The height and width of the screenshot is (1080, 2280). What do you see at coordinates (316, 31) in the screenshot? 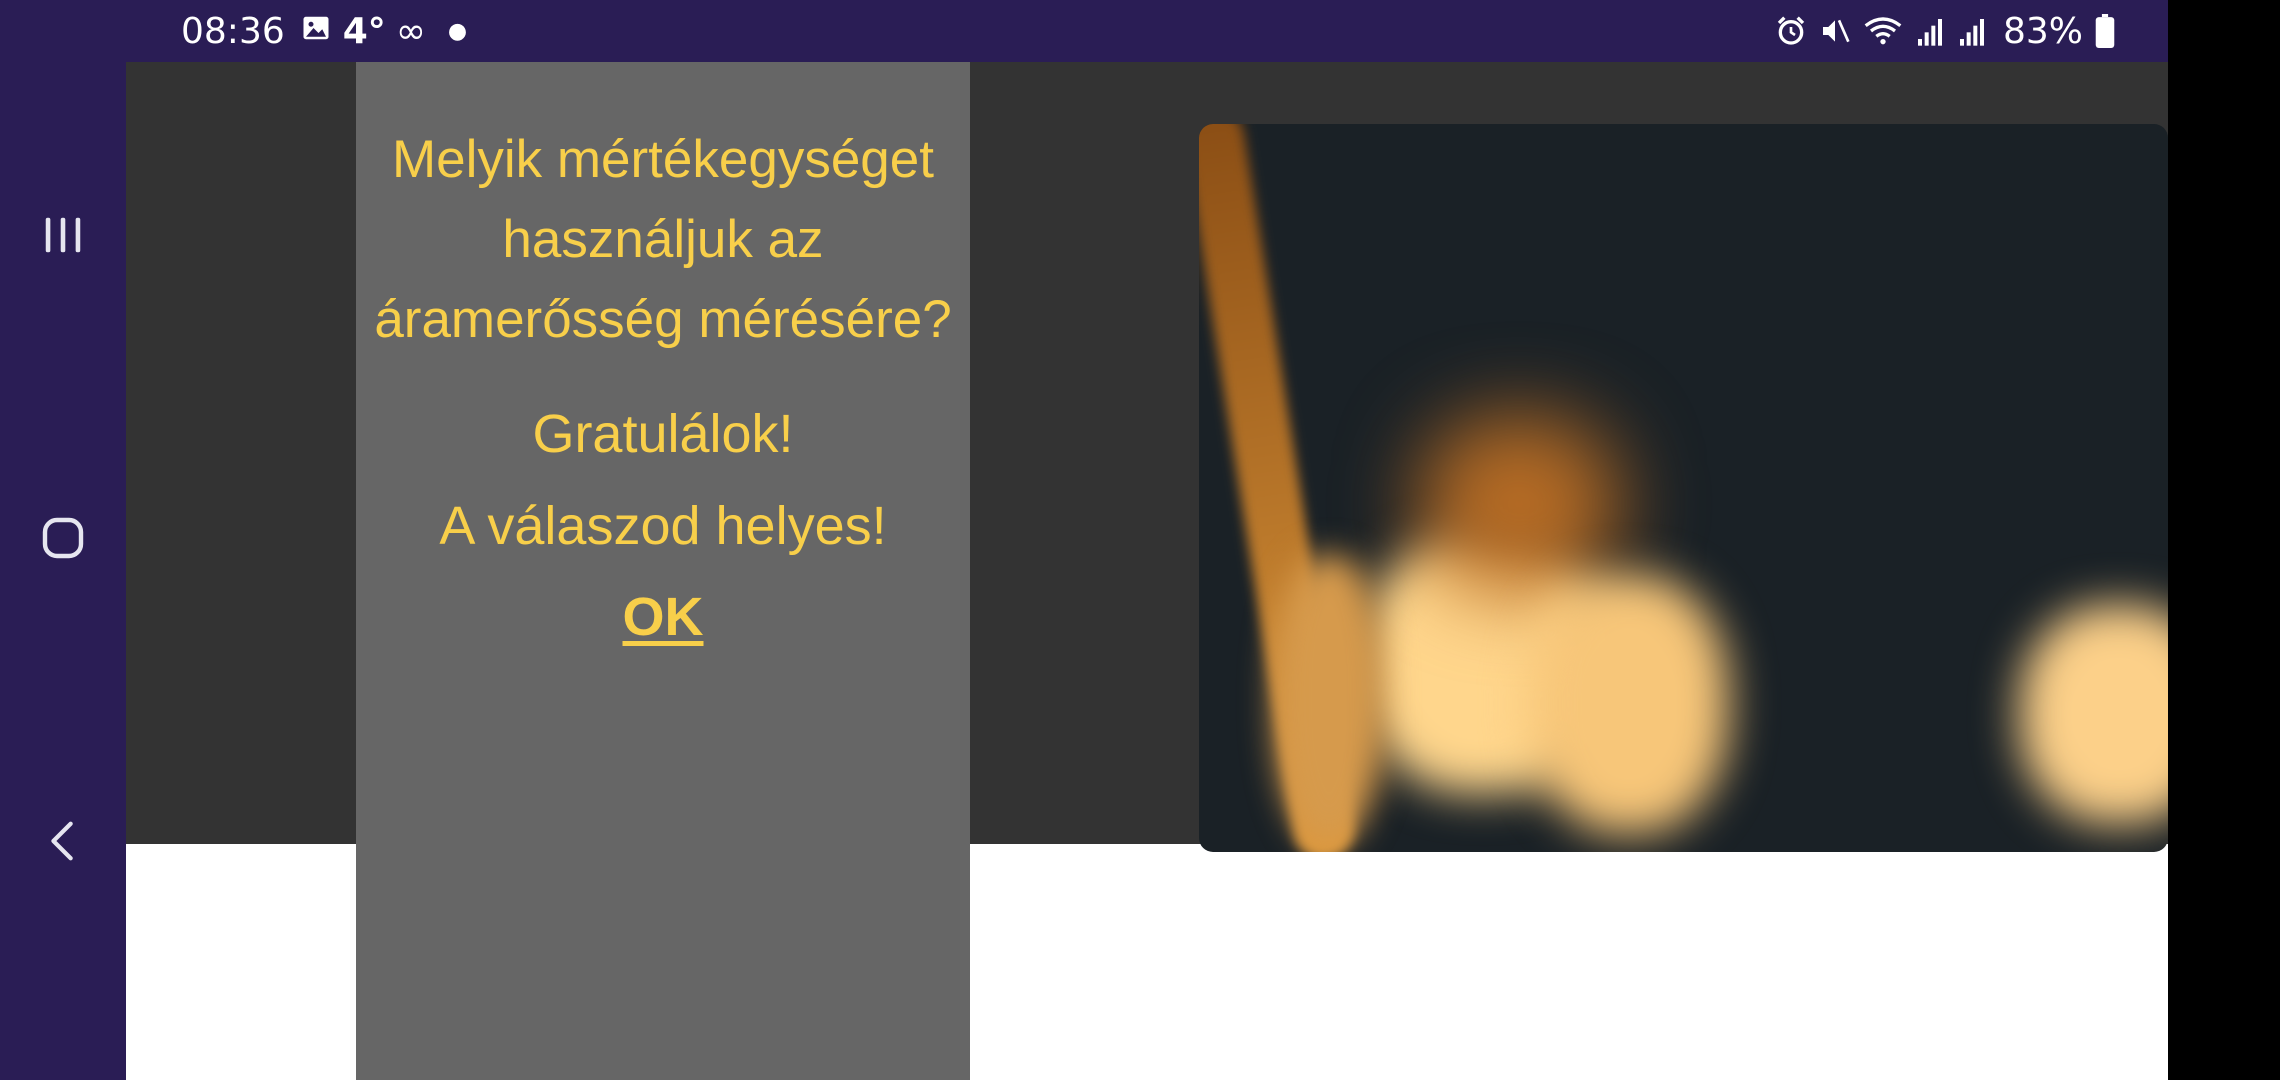
I see `gallery-icon` at bounding box center [316, 31].